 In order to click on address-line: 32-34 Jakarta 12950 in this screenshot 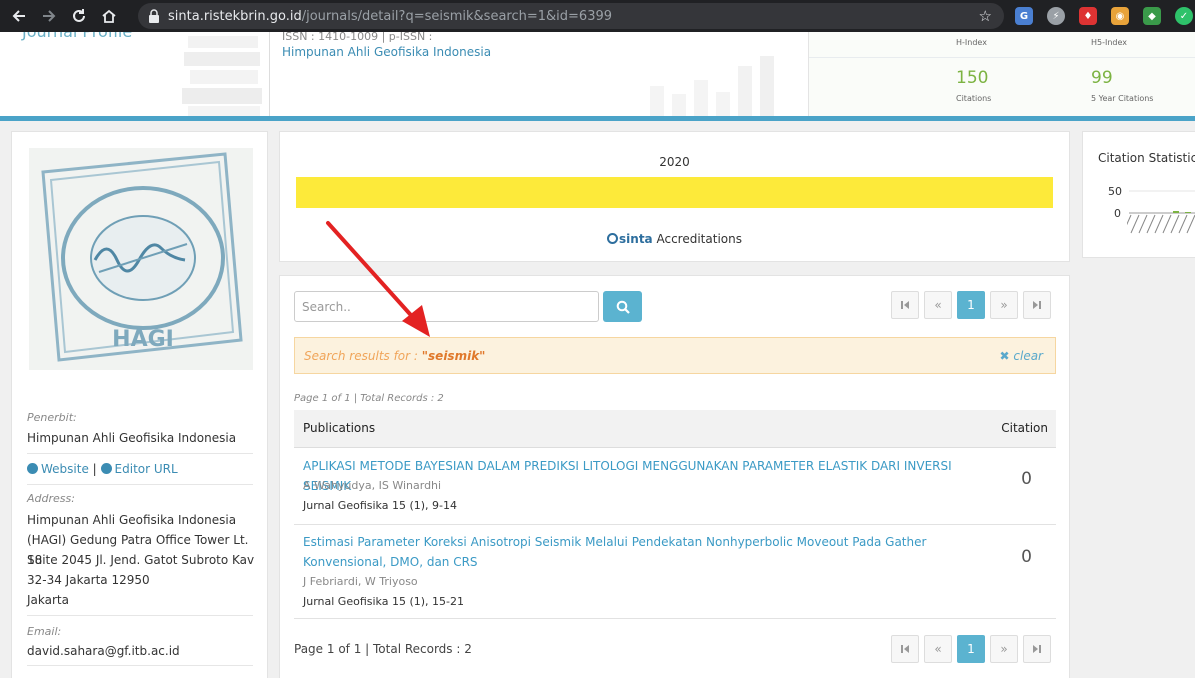, I will do `click(88, 580)`.